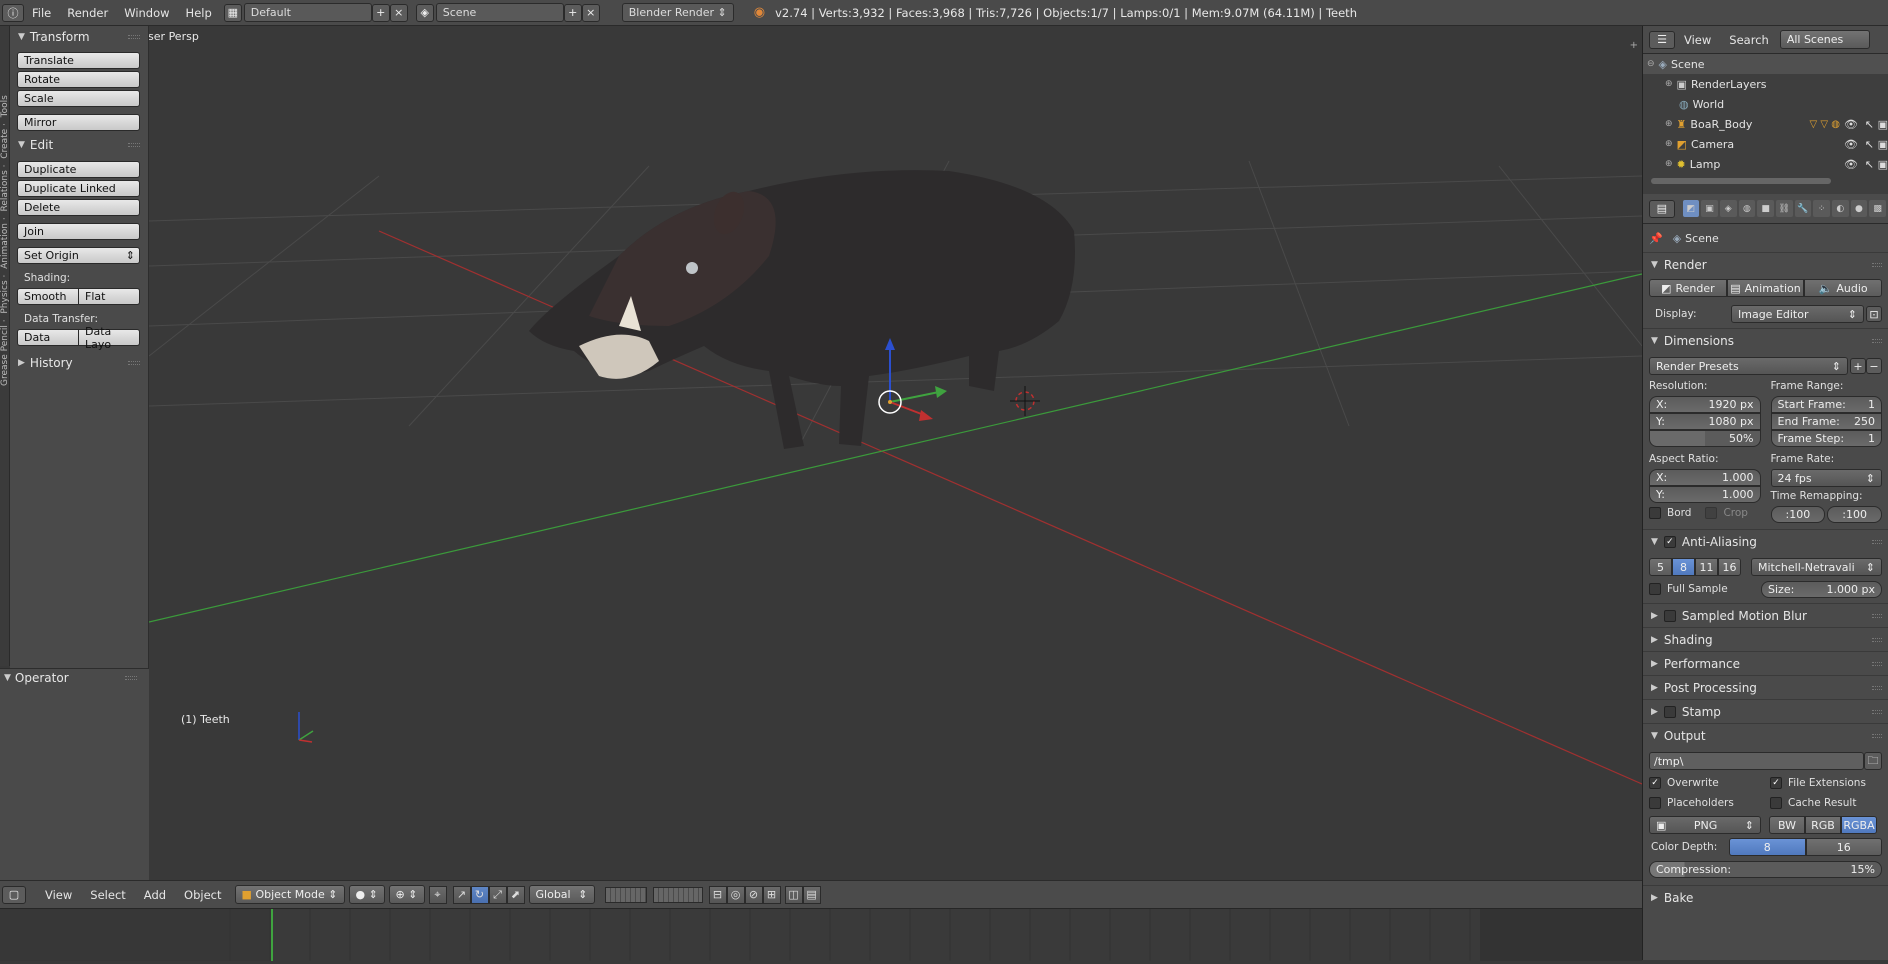 This screenshot has height=964, width=1888. I want to click on delete-button: Delete, so click(78, 207).